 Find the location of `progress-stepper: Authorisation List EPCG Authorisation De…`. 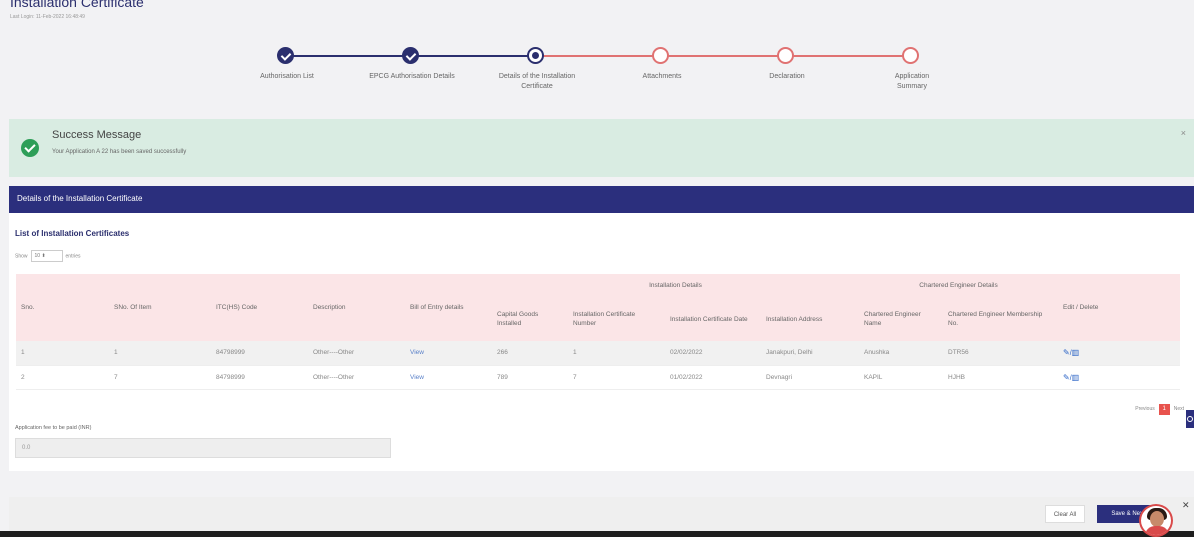

progress-stepper: Authorisation List EPCG Authorisation De… is located at coordinates (597, 70).